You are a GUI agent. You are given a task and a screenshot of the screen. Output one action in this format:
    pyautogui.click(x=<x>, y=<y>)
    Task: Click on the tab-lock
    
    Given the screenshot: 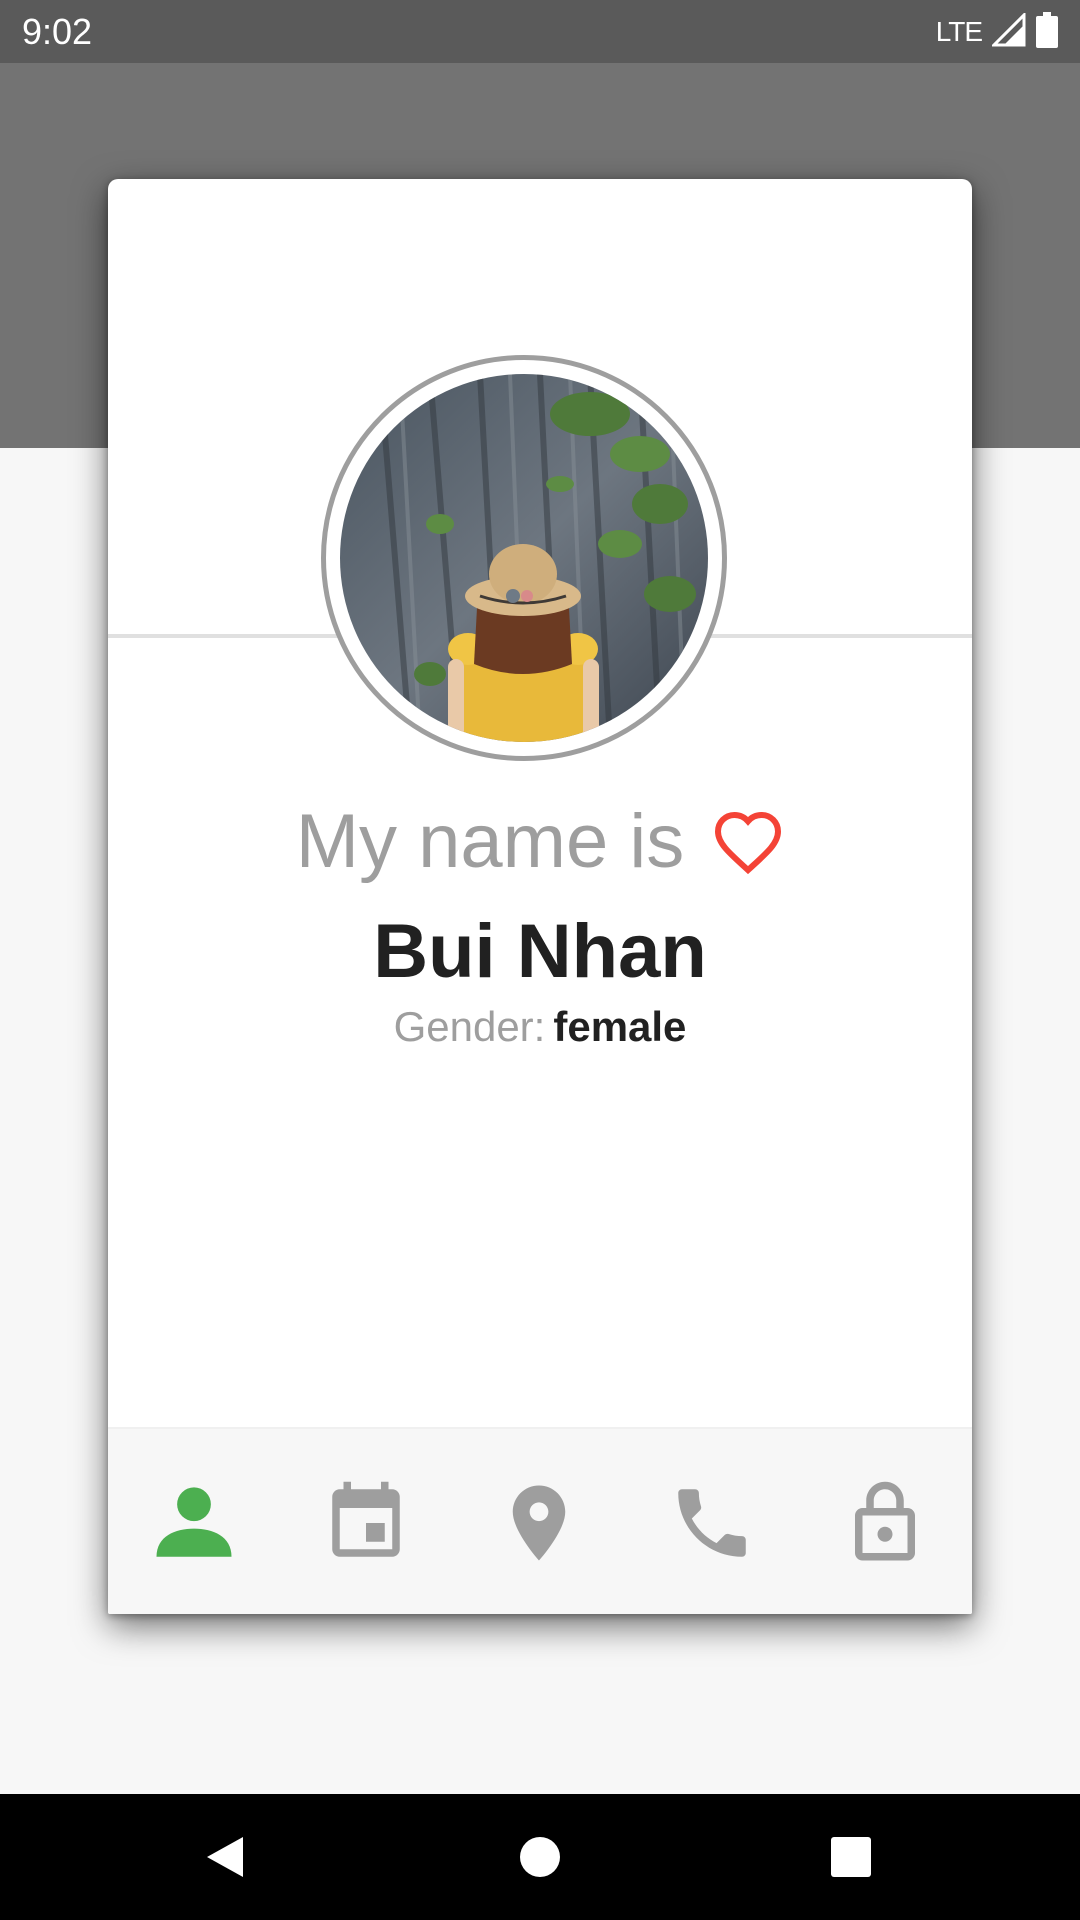 What is the action you would take?
    pyautogui.click(x=885, y=1521)
    